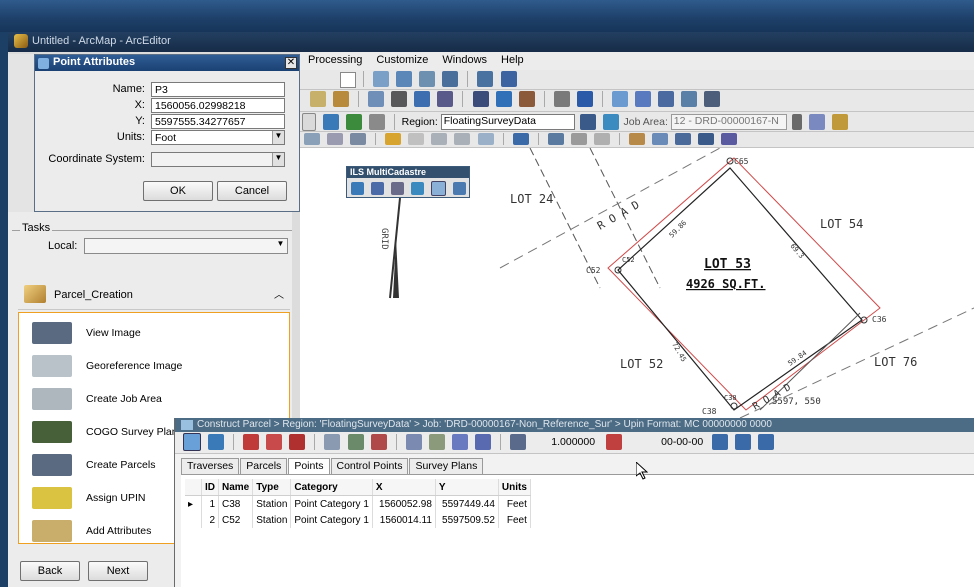 The image size is (974, 587). Describe the element at coordinates (518, 442) in the screenshot. I see `cp-scale-icon` at that location.